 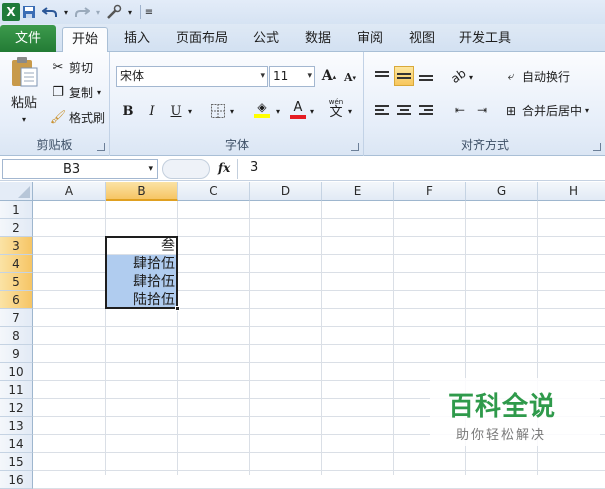 What do you see at coordinates (358, 191) in the screenshot?
I see `column-header-e: E` at bounding box center [358, 191].